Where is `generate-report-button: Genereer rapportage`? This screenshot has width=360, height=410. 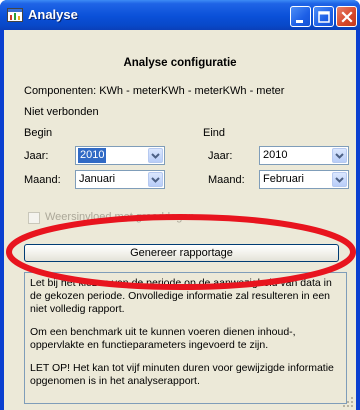 generate-report-button: Genereer rapportage is located at coordinates (181, 253).